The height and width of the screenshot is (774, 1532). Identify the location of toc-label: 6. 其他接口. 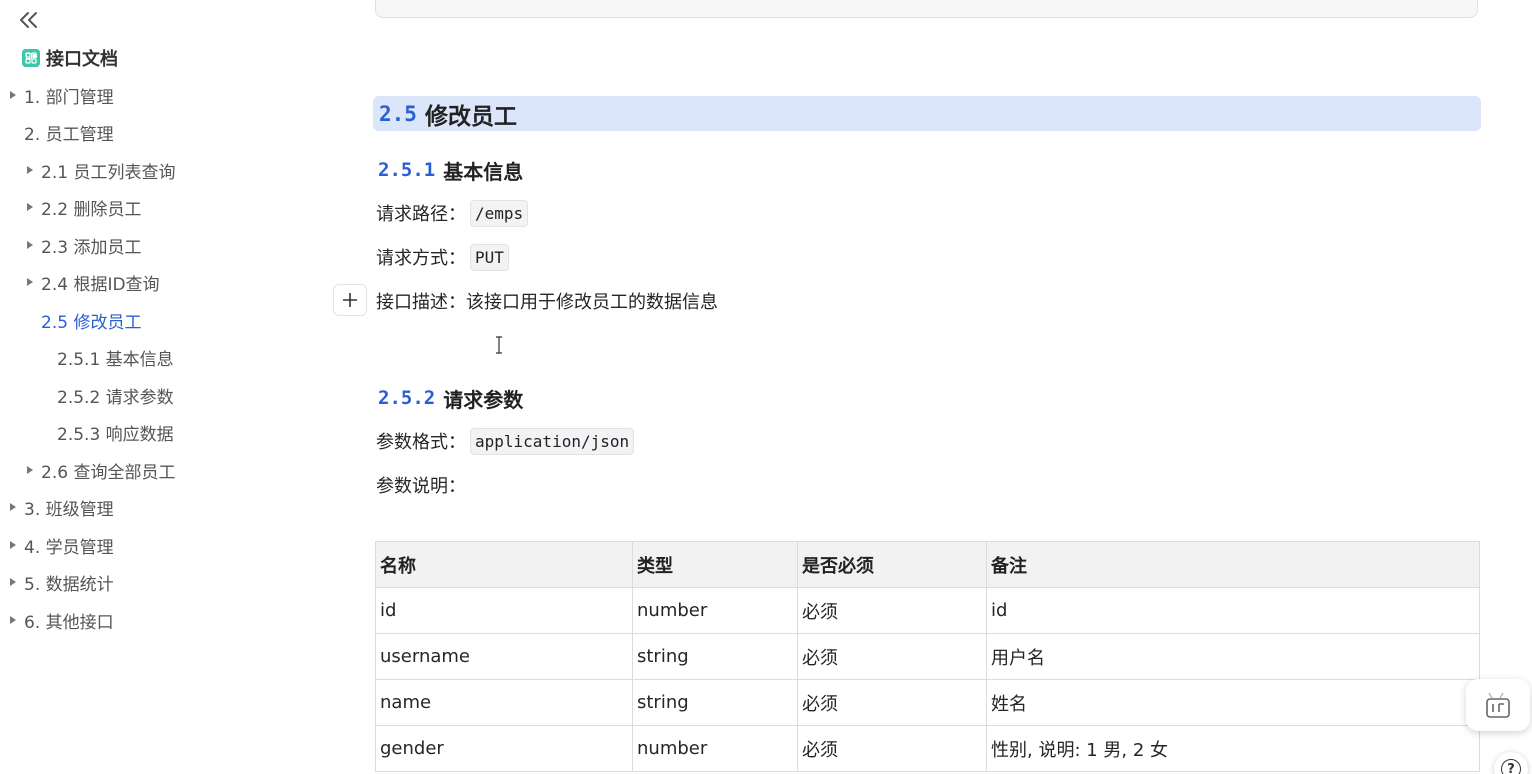
(69, 622).